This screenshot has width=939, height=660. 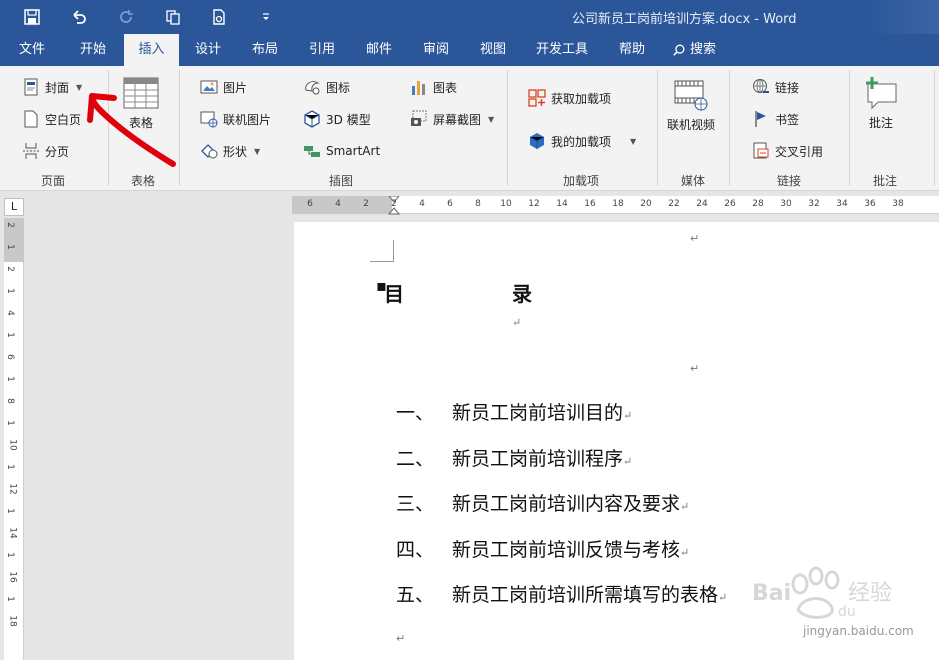 I want to click on ruler-tick-label: 14, so click(x=12, y=533).